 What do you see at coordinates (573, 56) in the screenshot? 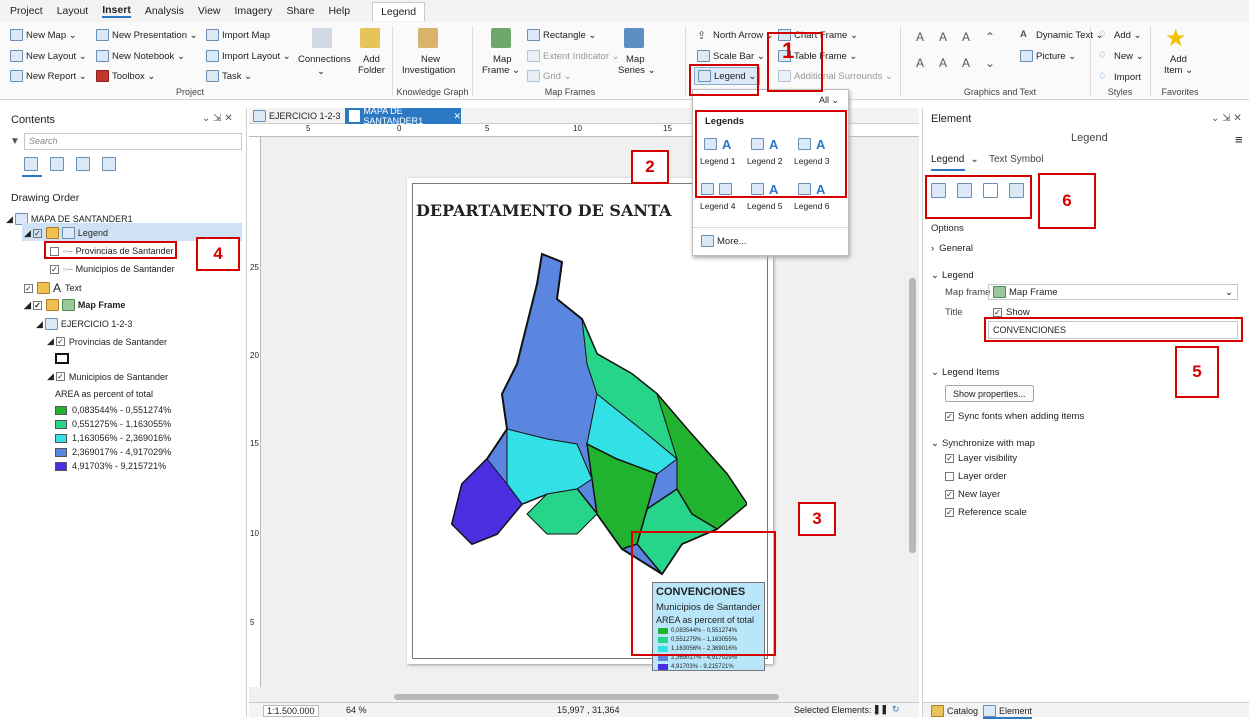
I see `extent-indicator-button: Extent Indicator ⌄` at bounding box center [573, 56].